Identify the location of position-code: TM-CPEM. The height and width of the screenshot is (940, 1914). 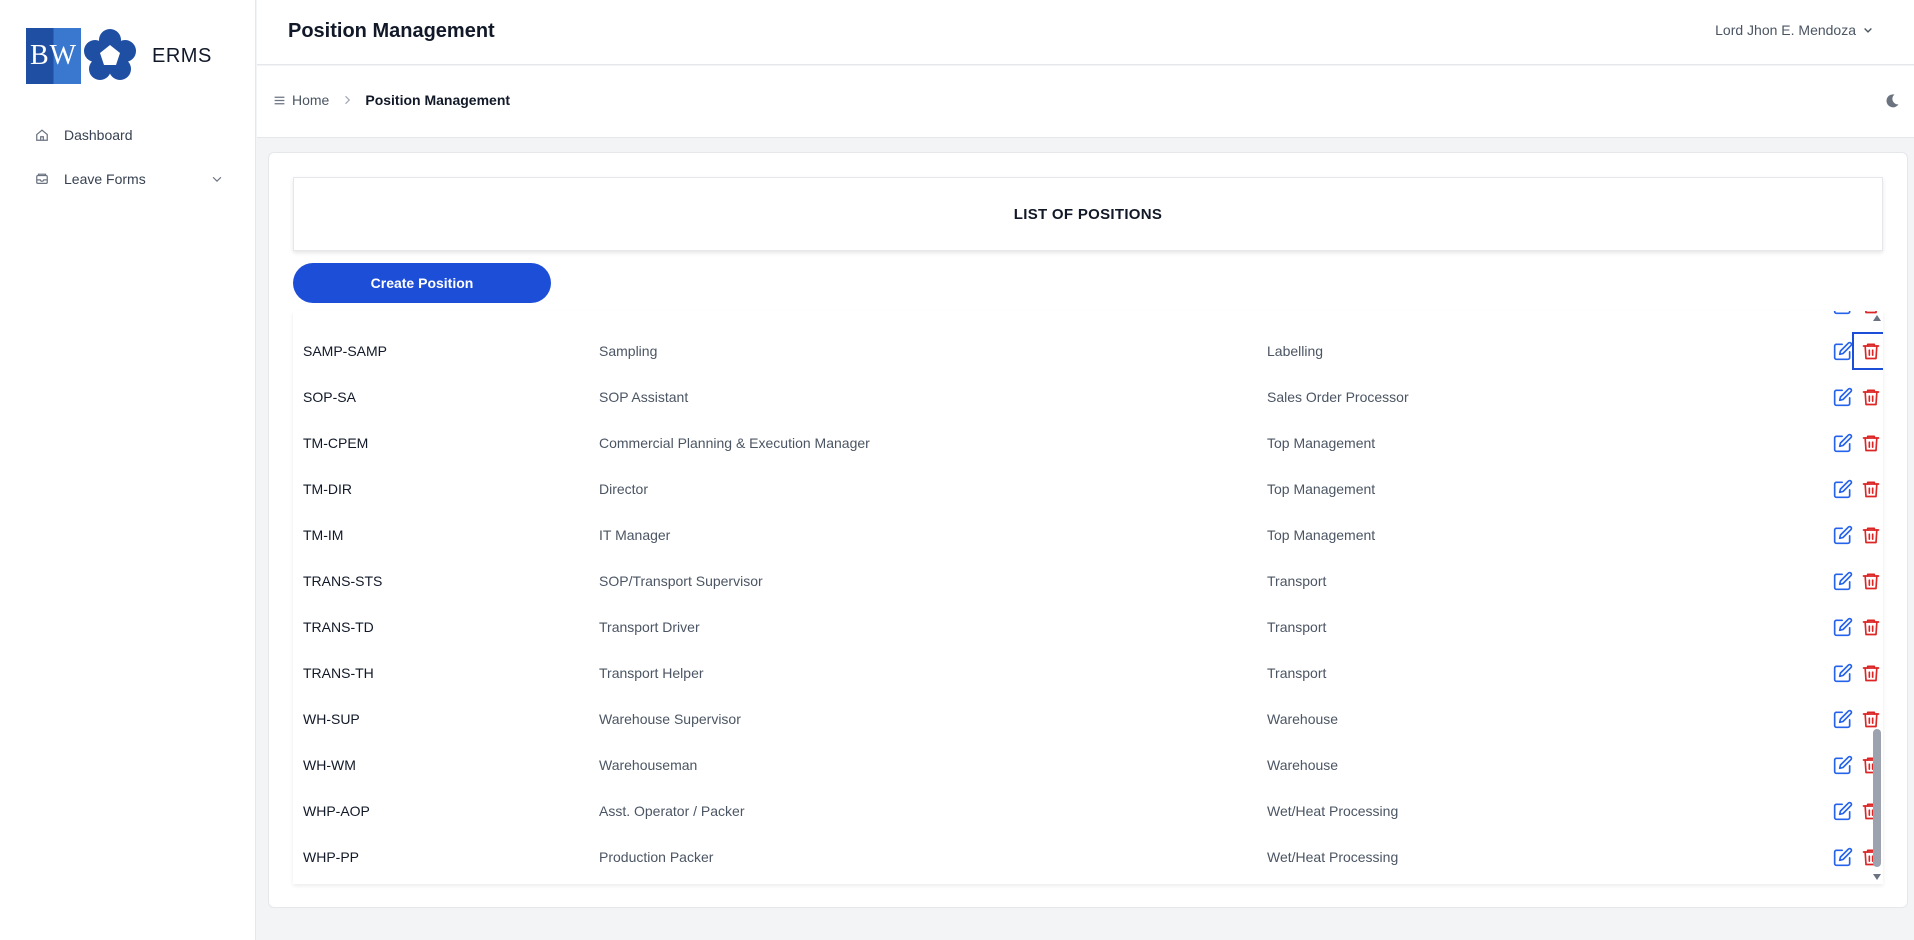
(336, 443).